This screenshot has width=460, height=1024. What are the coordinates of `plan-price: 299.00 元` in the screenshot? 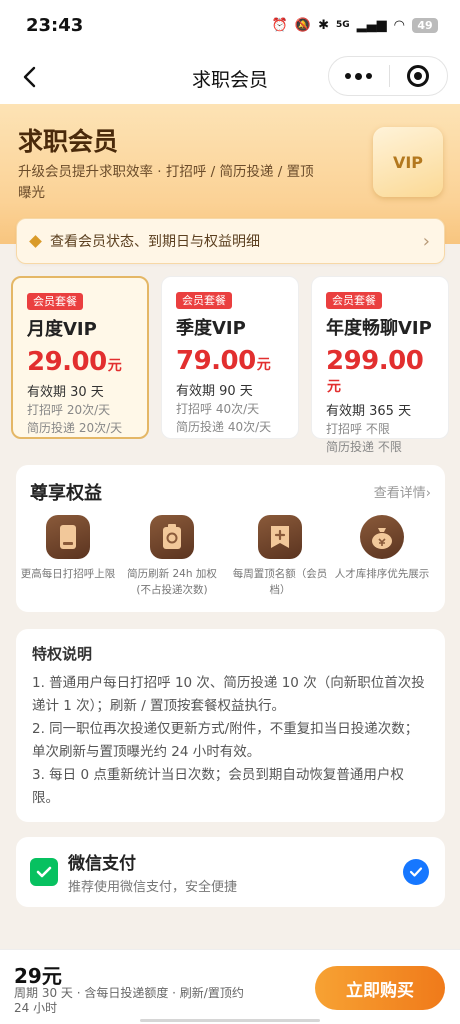 It's located at (380, 371).